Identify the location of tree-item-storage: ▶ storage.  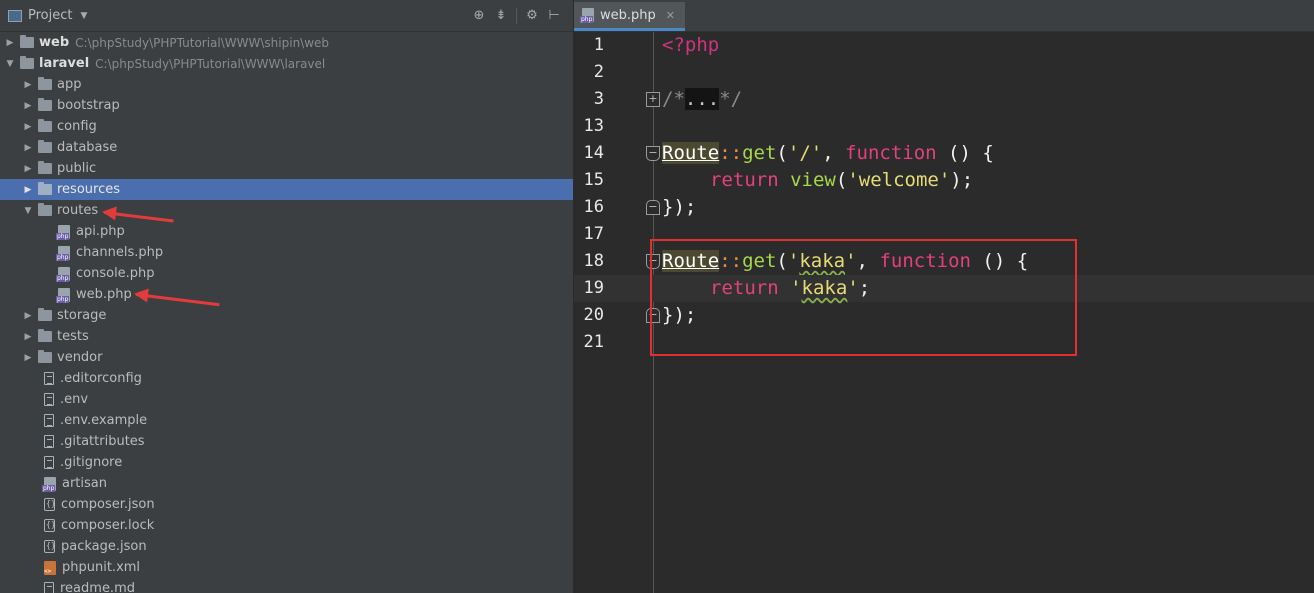
(286, 315).